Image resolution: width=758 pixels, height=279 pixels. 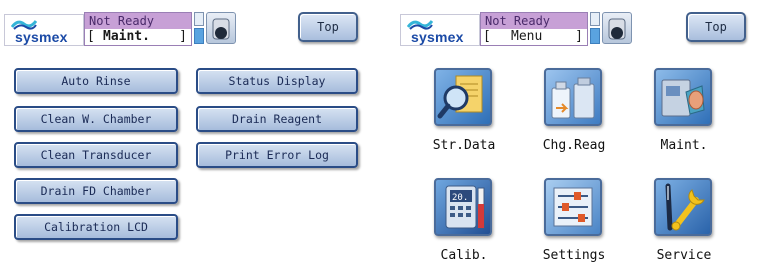 I want to click on calib-button: 20., so click(x=463, y=207).